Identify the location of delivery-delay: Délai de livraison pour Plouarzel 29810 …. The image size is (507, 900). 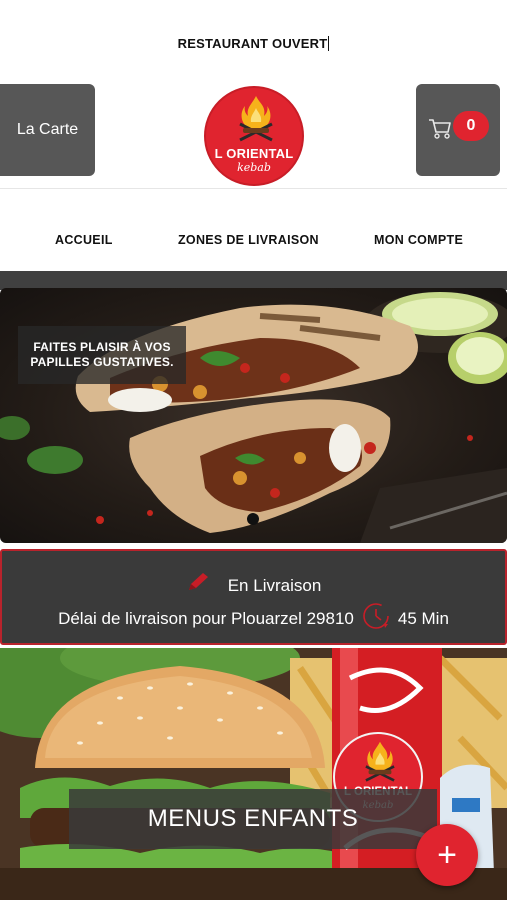
(253, 616).